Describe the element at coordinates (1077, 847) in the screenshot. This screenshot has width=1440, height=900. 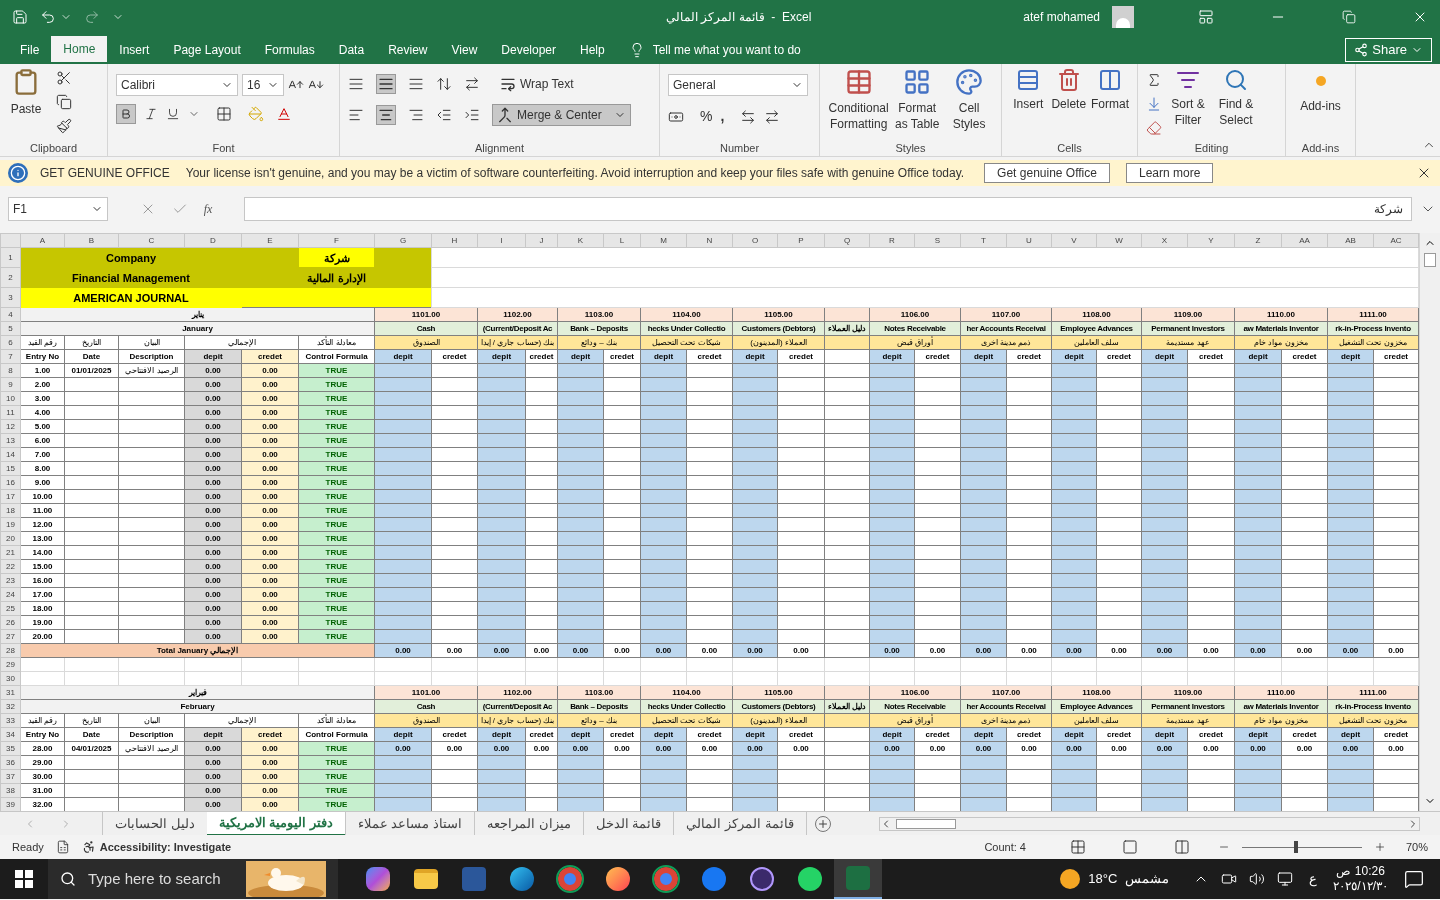
I see `normal-view-icon` at that location.